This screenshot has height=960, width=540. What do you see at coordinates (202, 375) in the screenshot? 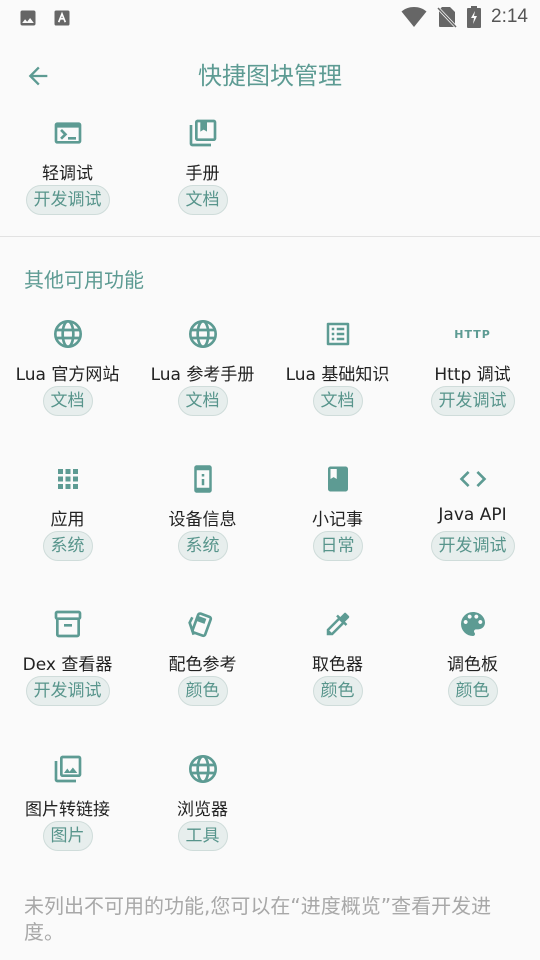
I see `tile-label: Lua 参考手册` at bounding box center [202, 375].